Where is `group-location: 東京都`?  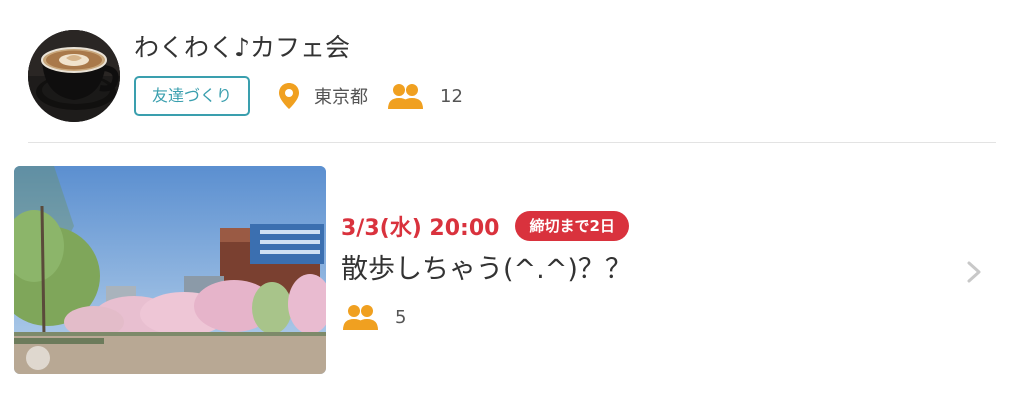
group-location: 東京都 is located at coordinates (341, 97).